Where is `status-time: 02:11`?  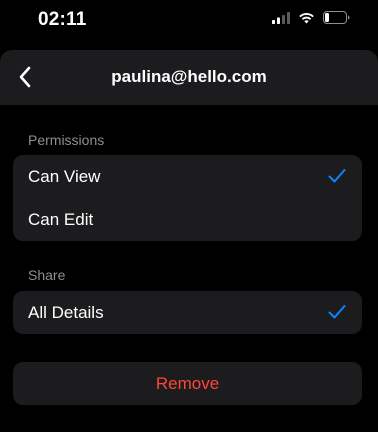
status-time: 02:11 is located at coordinates (62, 19).